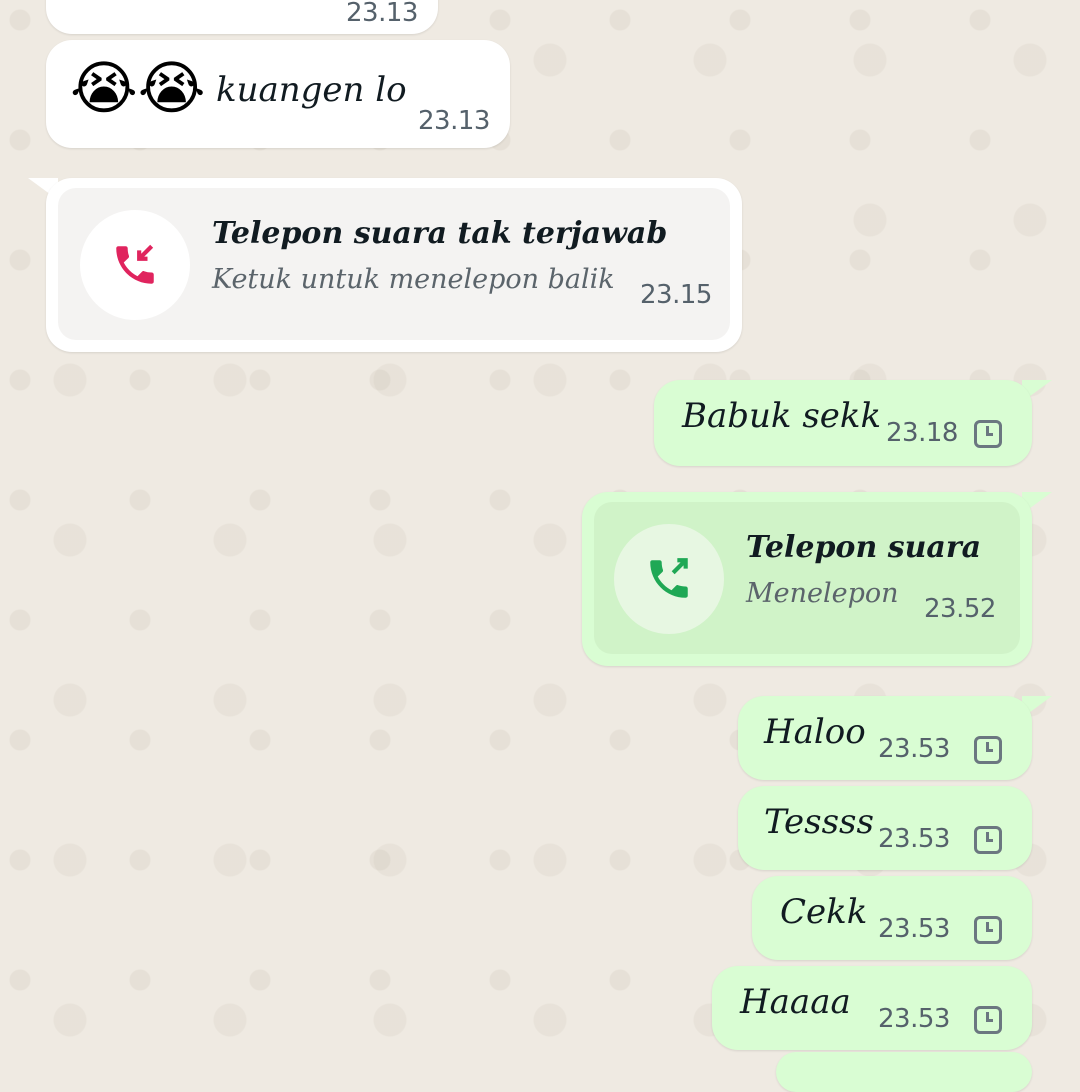 The image size is (1080, 1092). Describe the element at coordinates (864, 547) in the screenshot. I see `call-title: Telepon suara` at that location.